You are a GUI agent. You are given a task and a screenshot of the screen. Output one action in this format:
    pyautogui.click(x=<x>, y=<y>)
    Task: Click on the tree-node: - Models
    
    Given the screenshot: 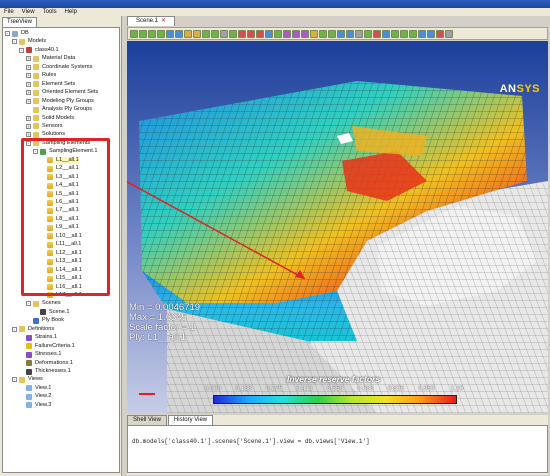 What is the action you would take?
    pyautogui.click(x=29, y=41)
    